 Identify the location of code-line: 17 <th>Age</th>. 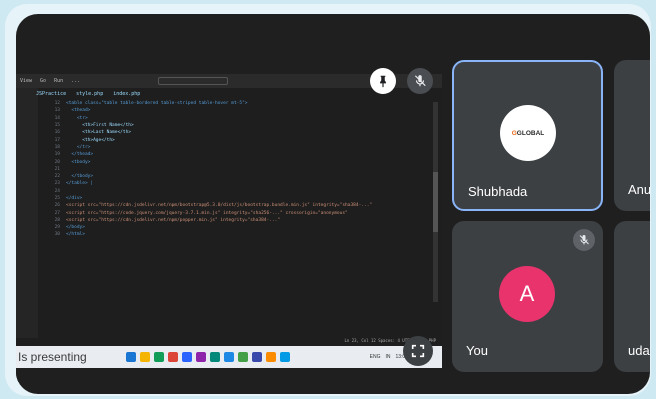
(239, 139).